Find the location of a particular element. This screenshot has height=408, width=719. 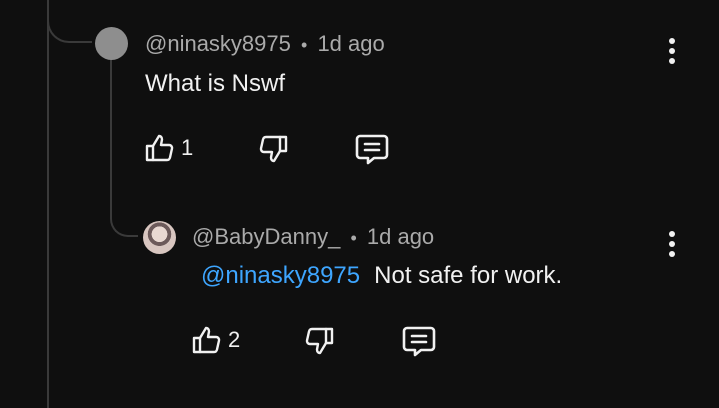

comment-text: What is Nswf is located at coordinates (215, 83).